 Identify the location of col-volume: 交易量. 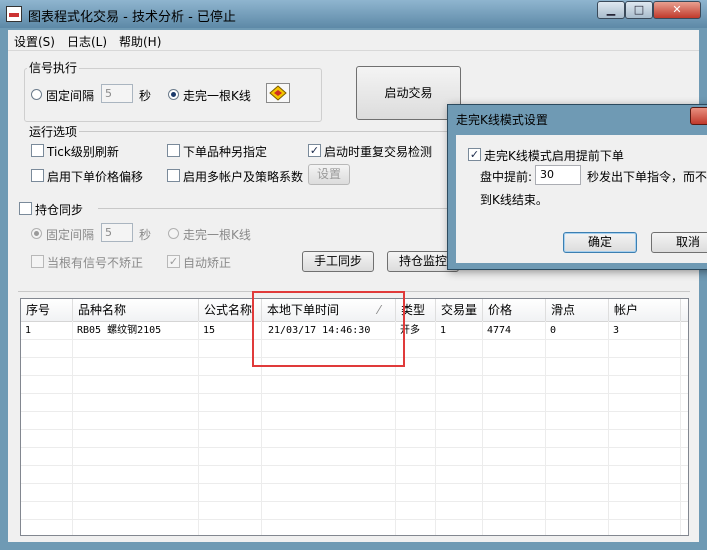
(459, 310).